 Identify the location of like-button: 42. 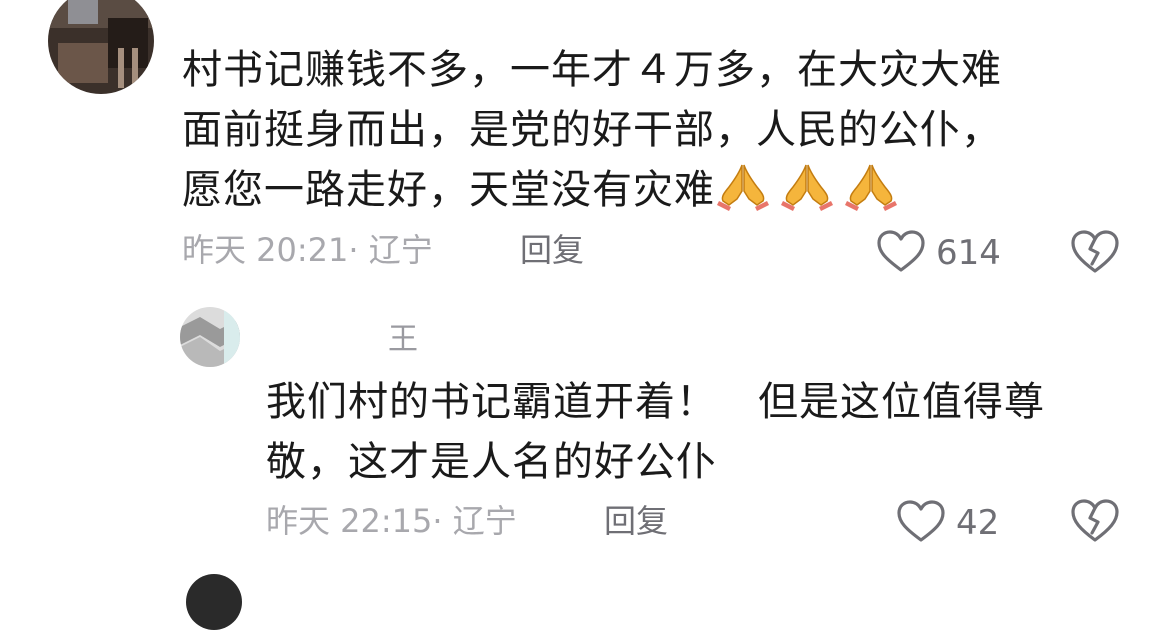
(947, 523).